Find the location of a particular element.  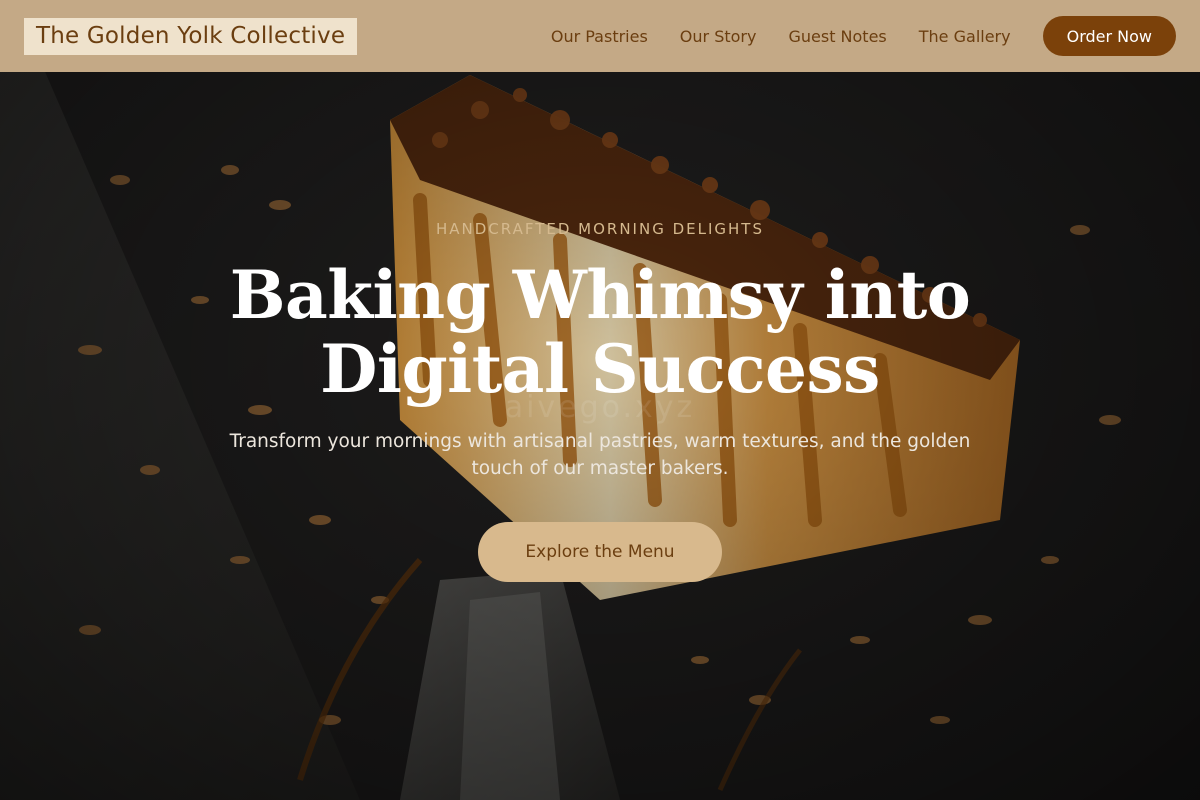

watermark-text: aivego.xyz is located at coordinates (600, 407).